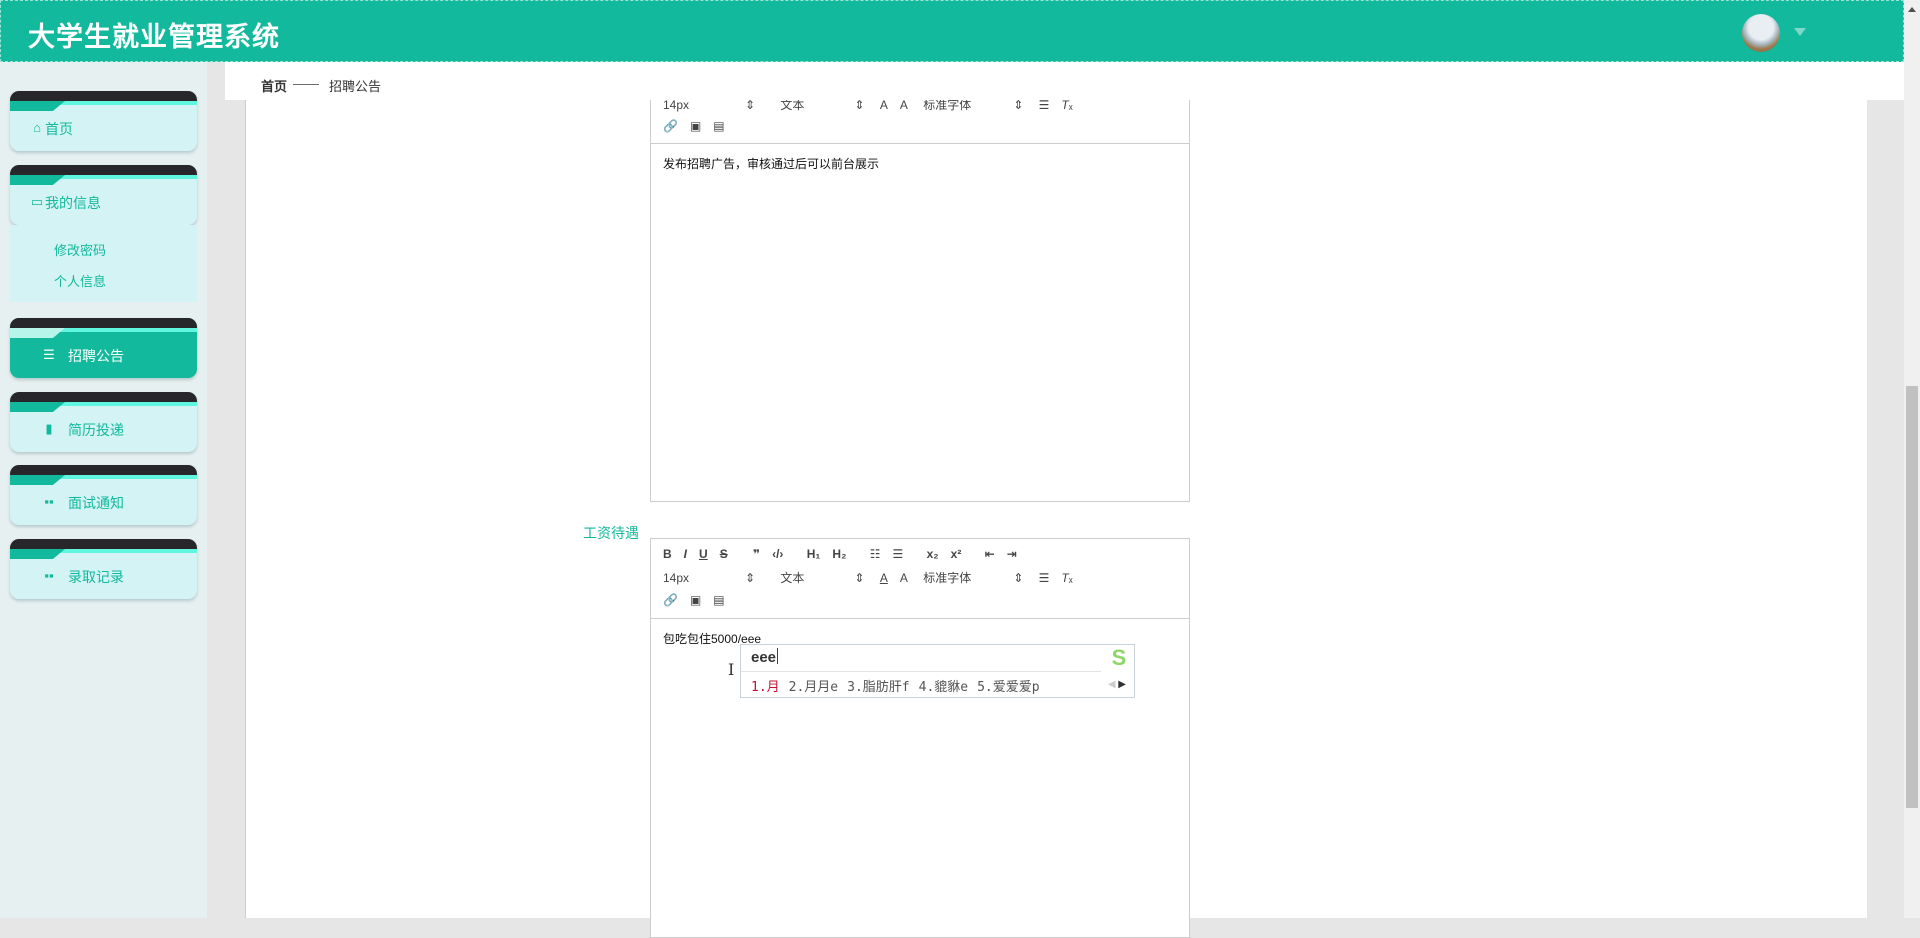 Image resolution: width=1920 pixels, height=938 pixels. What do you see at coordinates (1064, 81) in the screenshot?
I see `breadcrumb: 首页 —— 招聘公告` at bounding box center [1064, 81].